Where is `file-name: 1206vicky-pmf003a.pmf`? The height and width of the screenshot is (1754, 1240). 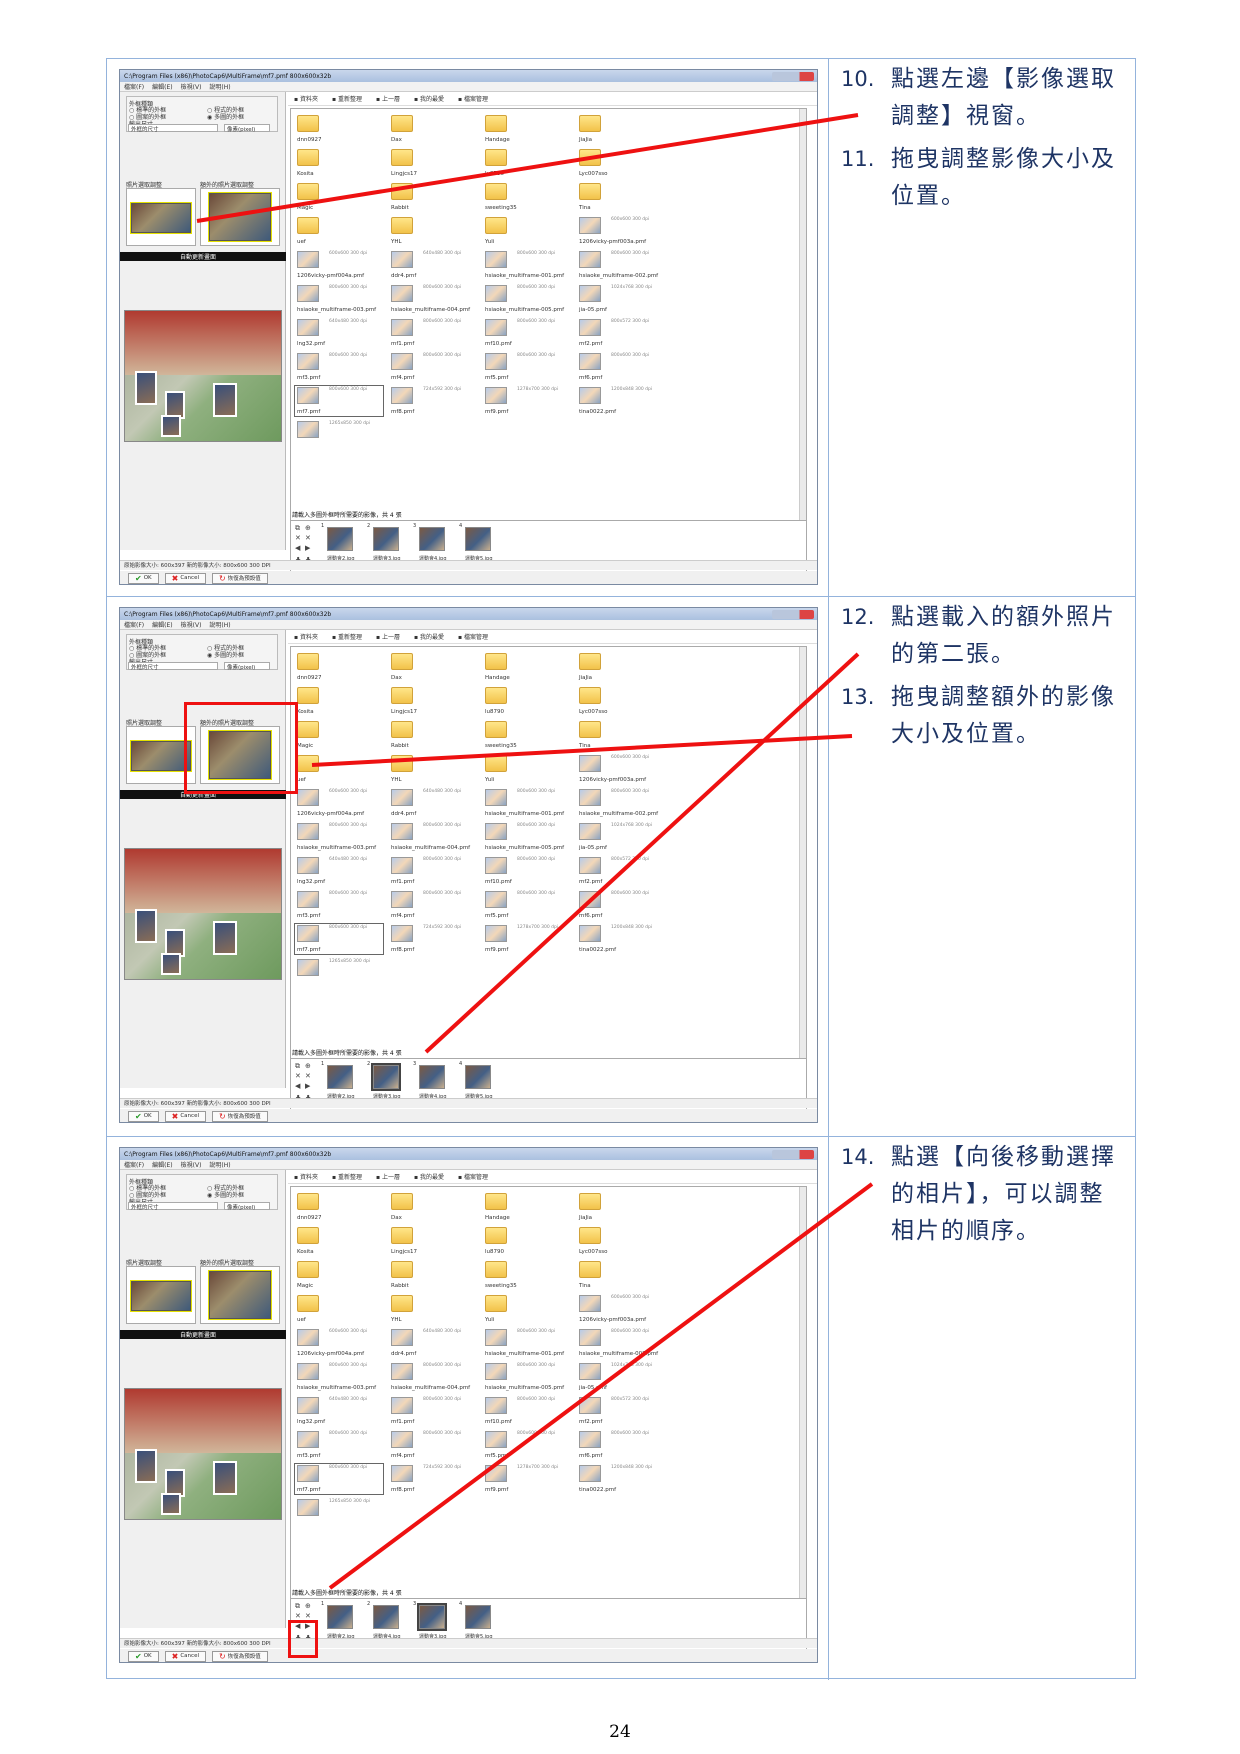 file-name: 1206vicky-pmf003a.pmf is located at coordinates (612, 242).